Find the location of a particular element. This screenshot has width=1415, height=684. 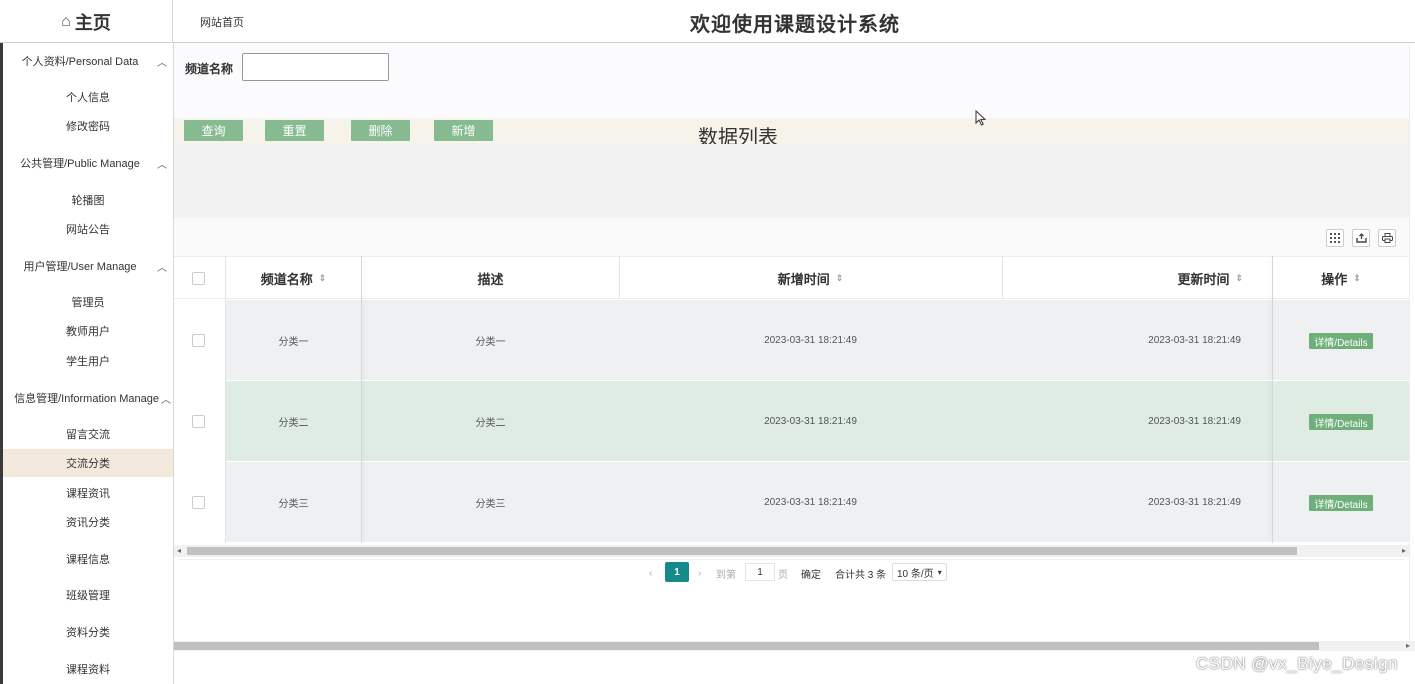

page-number-current: 1 is located at coordinates (677, 572).